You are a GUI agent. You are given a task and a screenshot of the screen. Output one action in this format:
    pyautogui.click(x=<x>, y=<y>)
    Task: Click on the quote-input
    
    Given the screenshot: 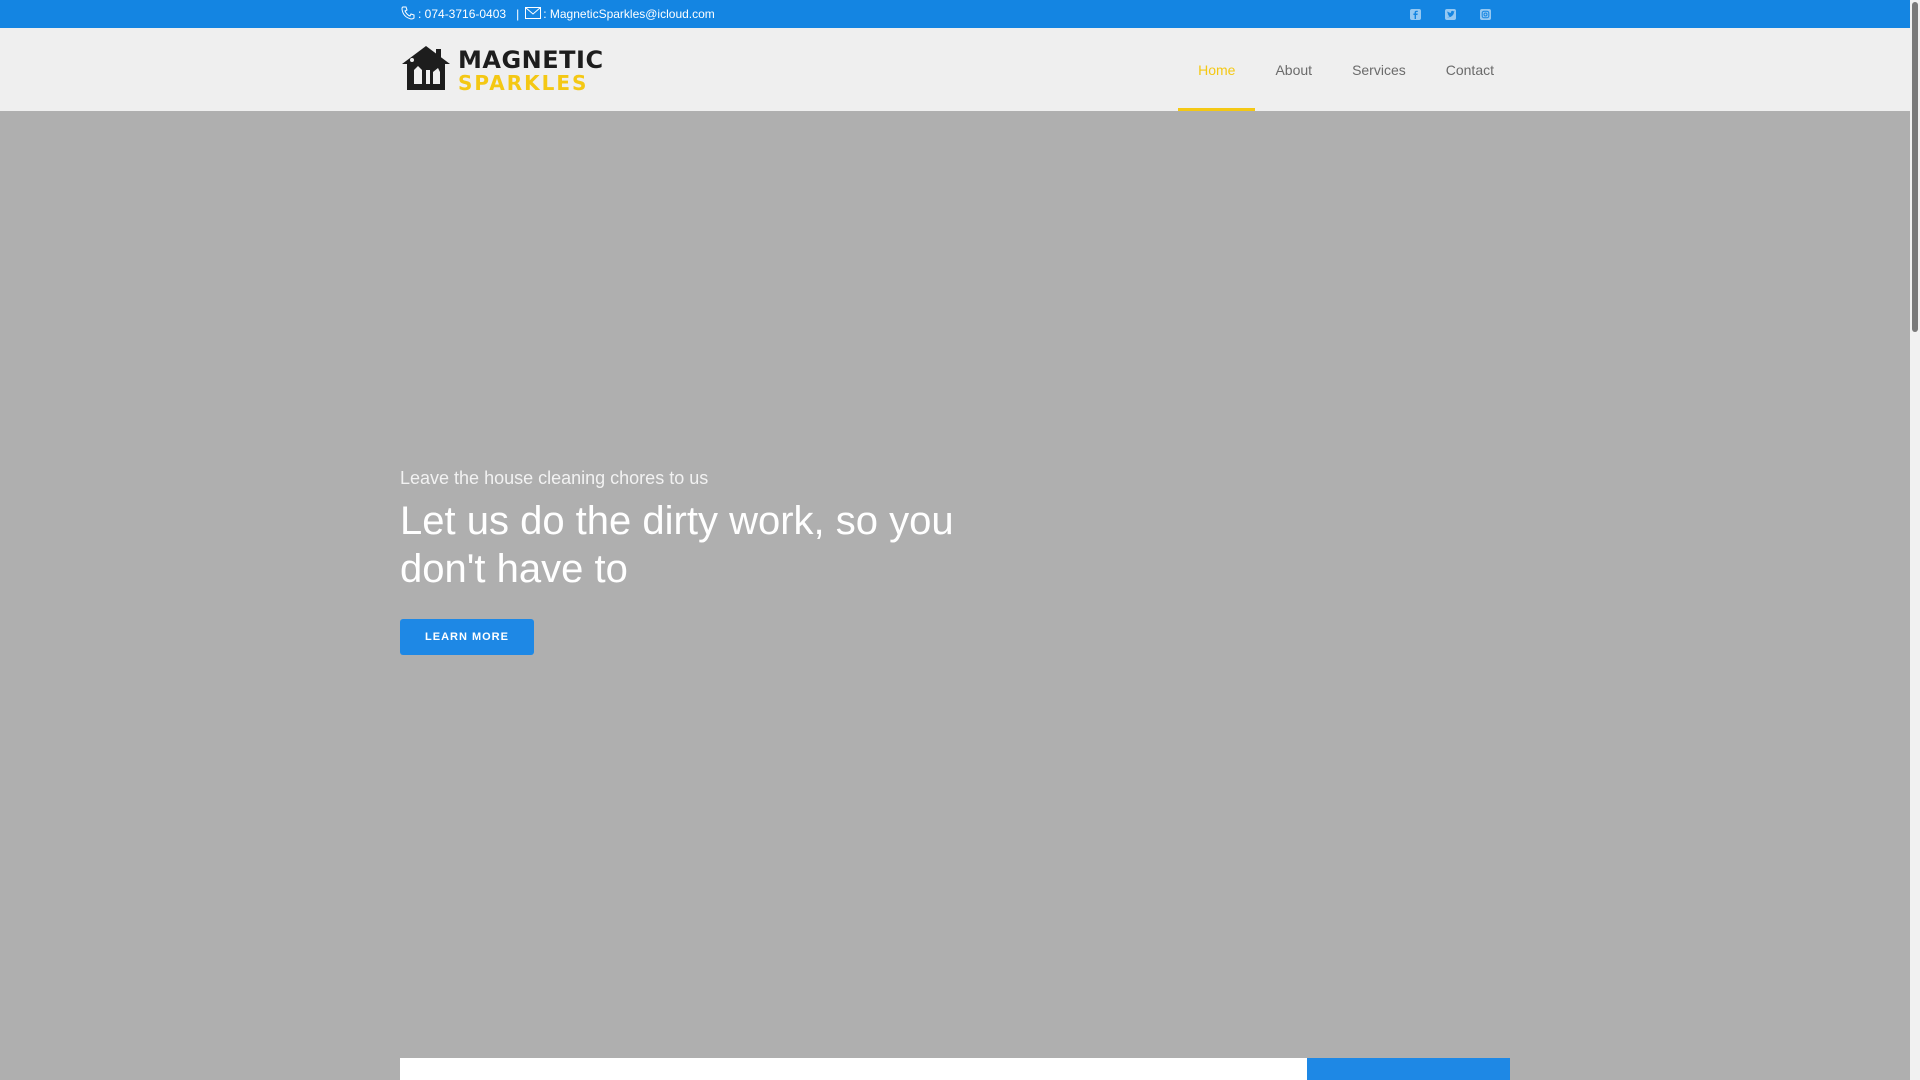 What is the action you would take?
    pyautogui.click(x=853, y=1069)
    